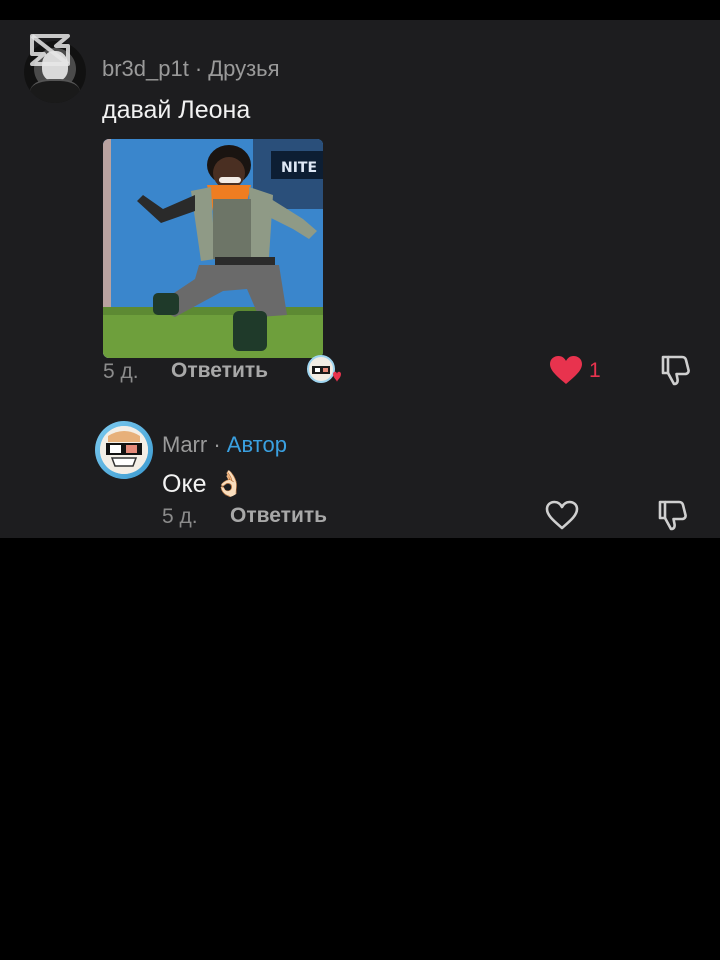 This screenshot has width=720, height=960. What do you see at coordinates (562, 515) in the screenshot?
I see `heart-outline-icon` at bounding box center [562, 515].